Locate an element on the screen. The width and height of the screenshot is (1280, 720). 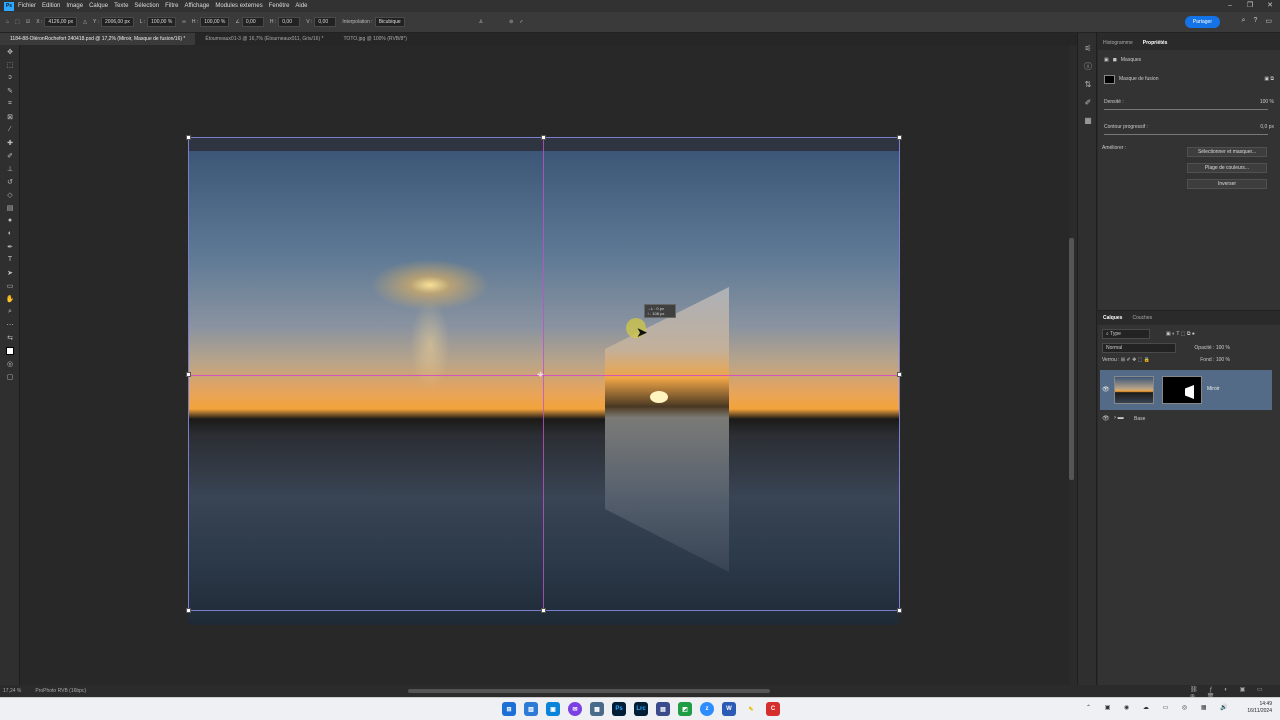
gradient-tool-icon: ▤ is located at coordinates (10, 207).